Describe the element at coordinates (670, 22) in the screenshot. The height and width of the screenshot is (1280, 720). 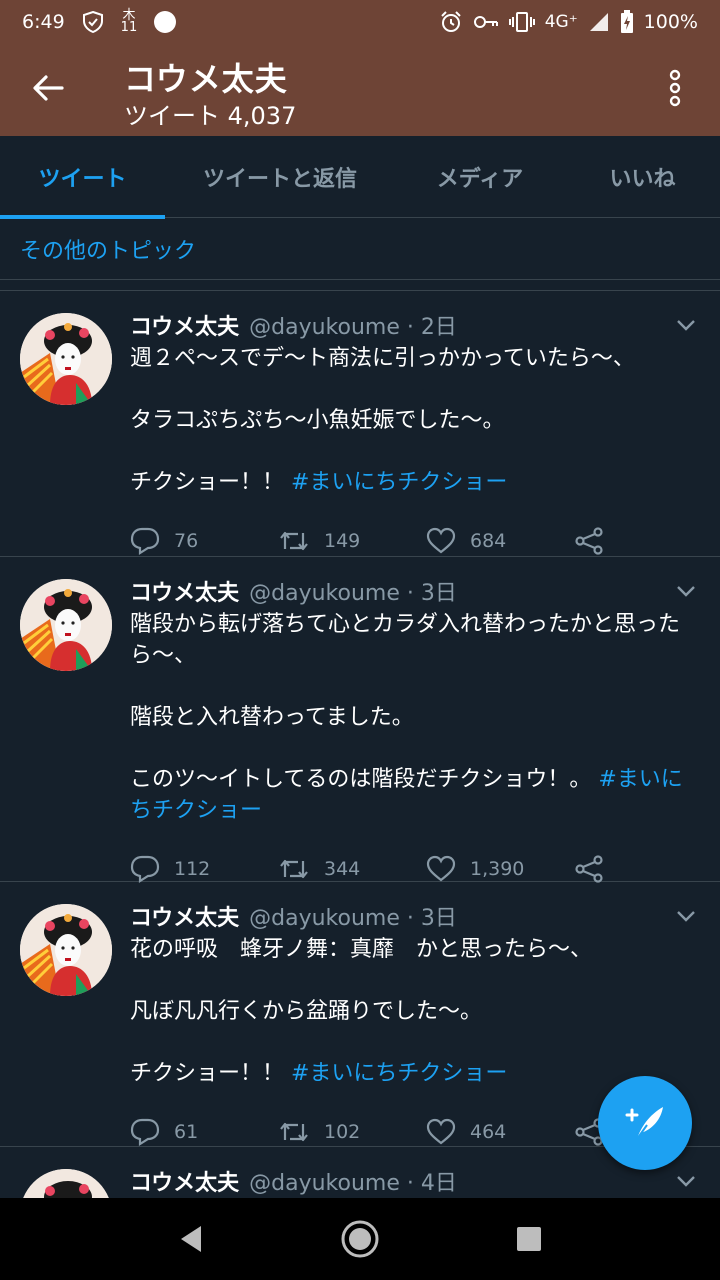
I see `battery-level: 100%` at that location.